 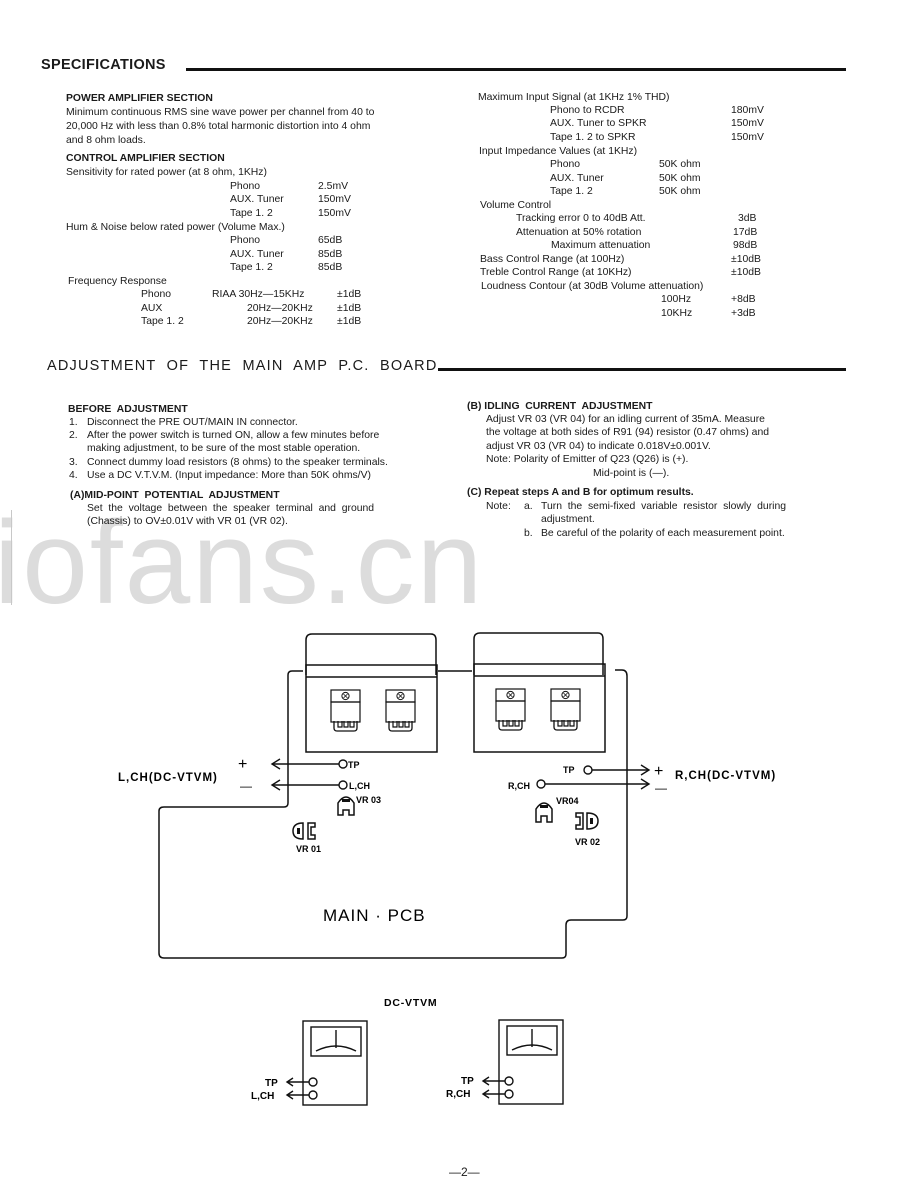 What do you see at coordinates (368, 800) in the screenshot?
I see `vr03-label: VR 03` at bounding box center [368, 800].